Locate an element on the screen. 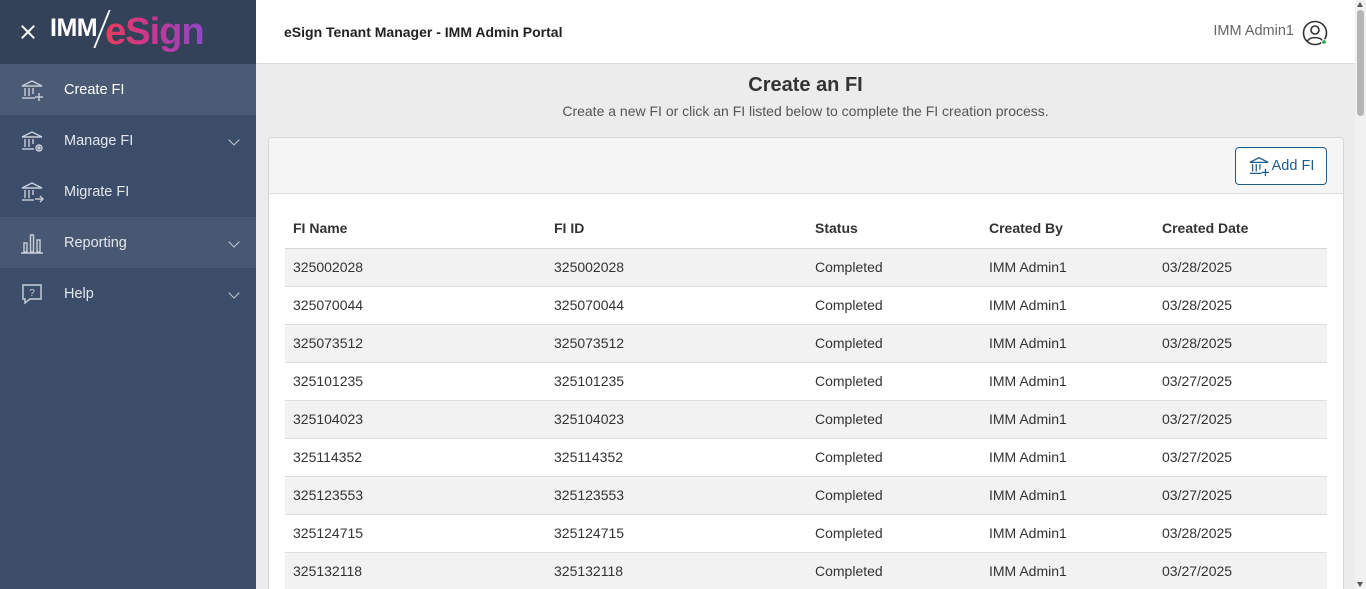 This screenshot has width=1366, height=589. sidebar-item-reporting: Reporting is located at coordinates (128, 242).